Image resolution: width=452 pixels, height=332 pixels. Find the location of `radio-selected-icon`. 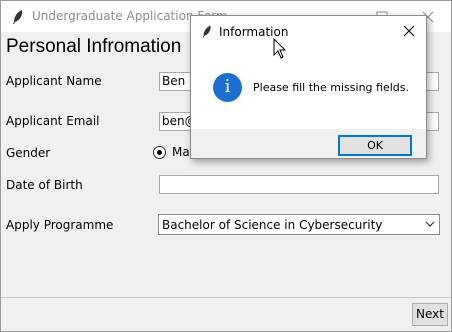

radio-selected-icon is located at coordinates (159, 152).